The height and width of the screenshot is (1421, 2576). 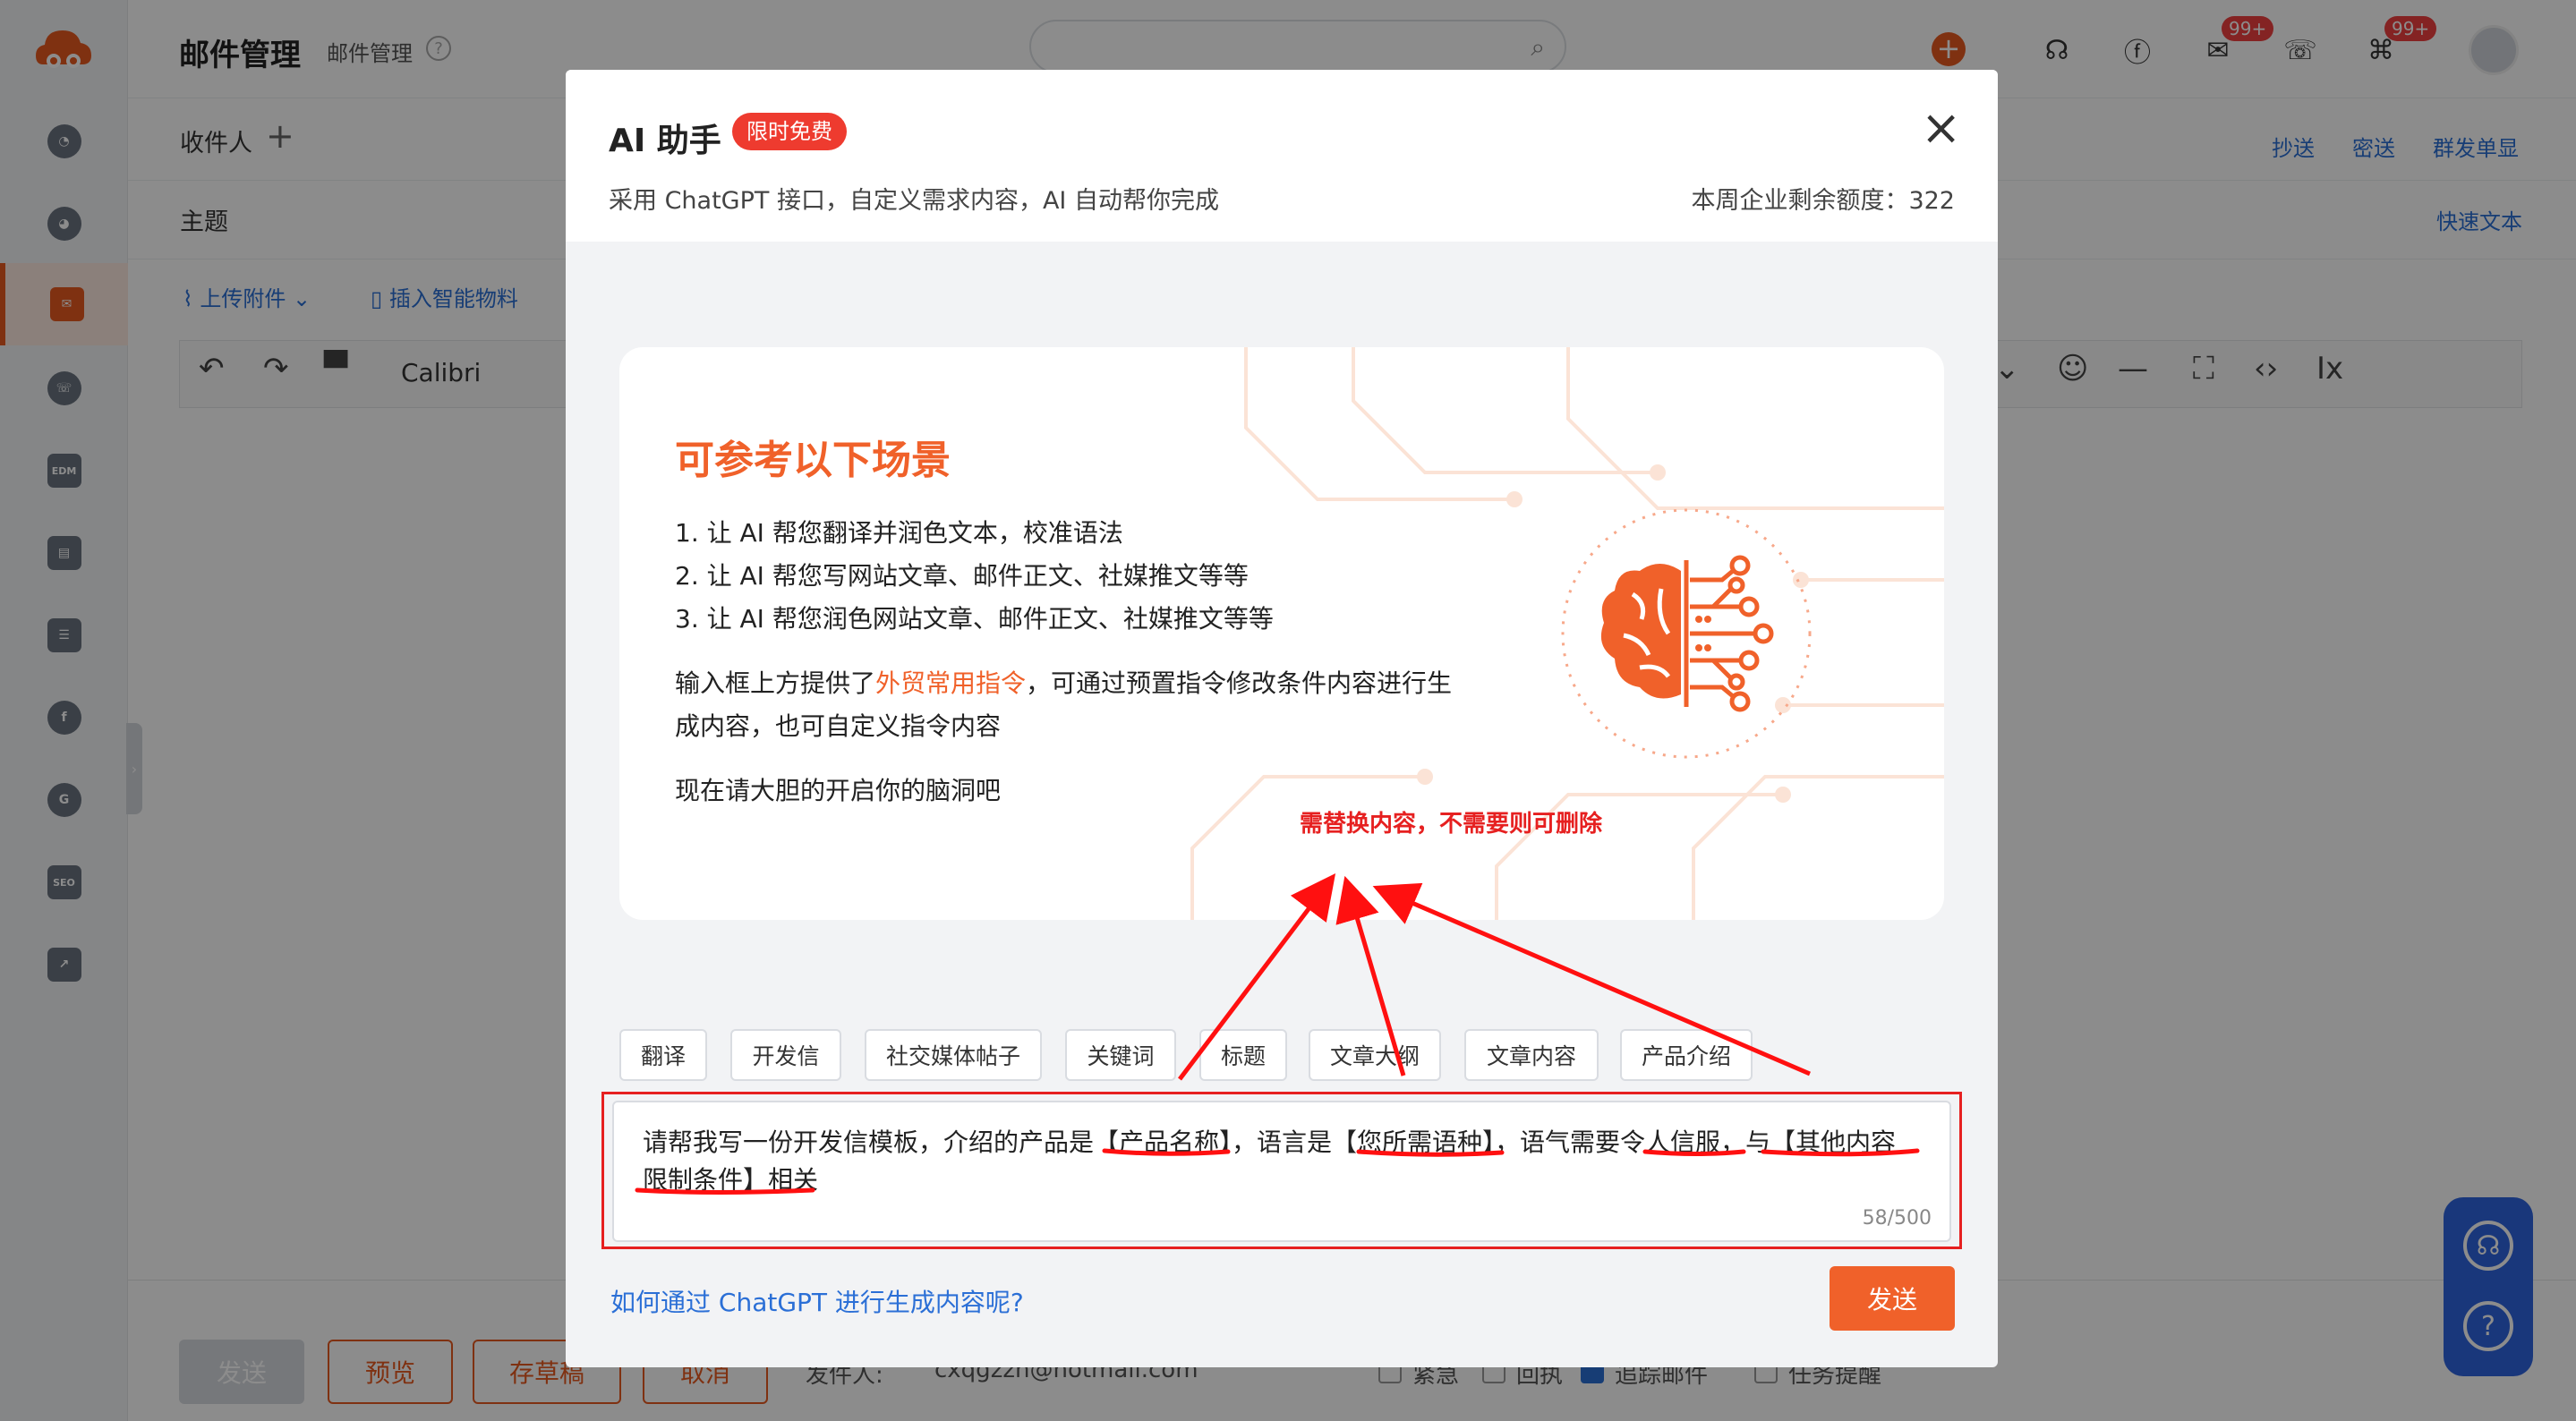 What do you see at coordinates (665, 141) in the screenshot?
I see `dialog-title: AI 助手` at bounding box center [665, 141].